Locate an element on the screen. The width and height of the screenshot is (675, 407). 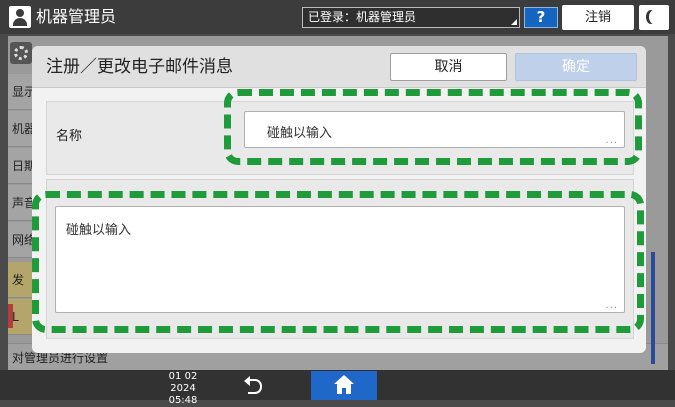
user-icon is located at coordinates (20, 17).